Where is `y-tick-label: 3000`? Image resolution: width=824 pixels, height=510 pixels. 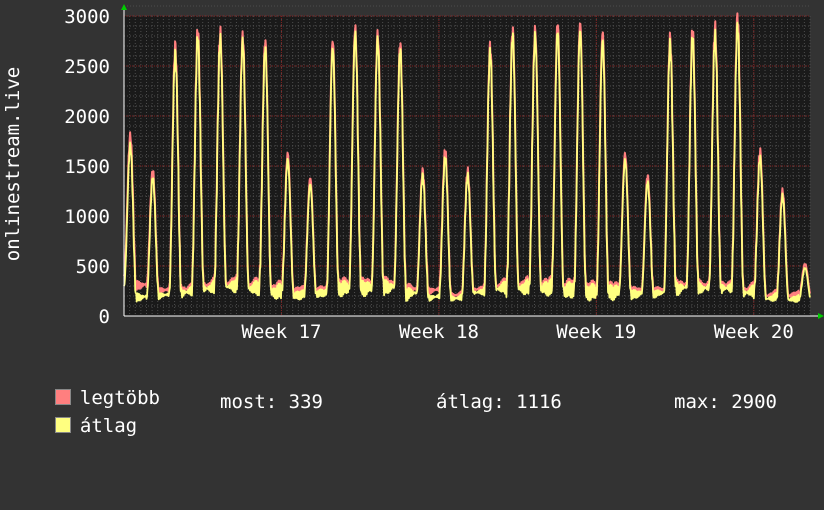 y-tick-label: 3000 is located at coordinates (87, 17).